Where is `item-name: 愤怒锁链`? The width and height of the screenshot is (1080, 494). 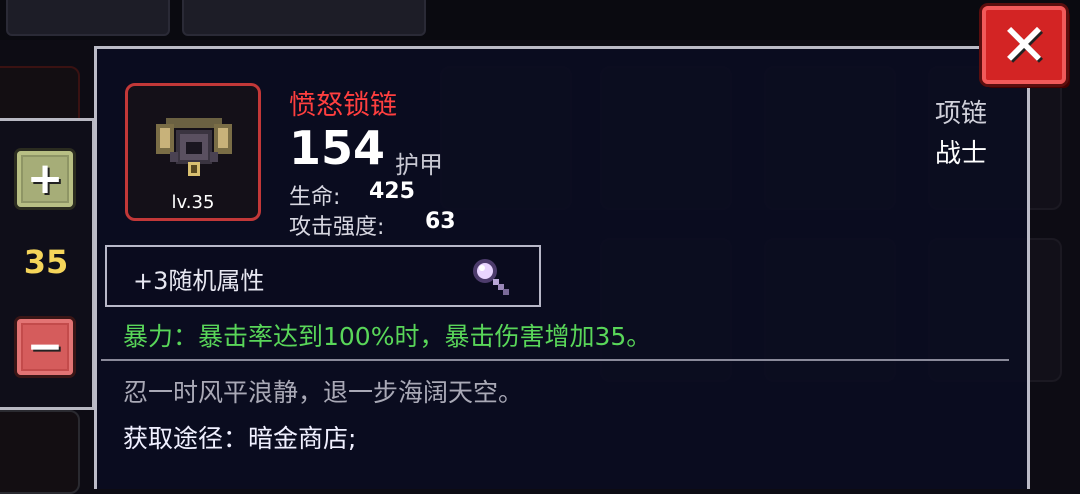 item-name: 愤怒锁链 is located at coordinates (343, 105).